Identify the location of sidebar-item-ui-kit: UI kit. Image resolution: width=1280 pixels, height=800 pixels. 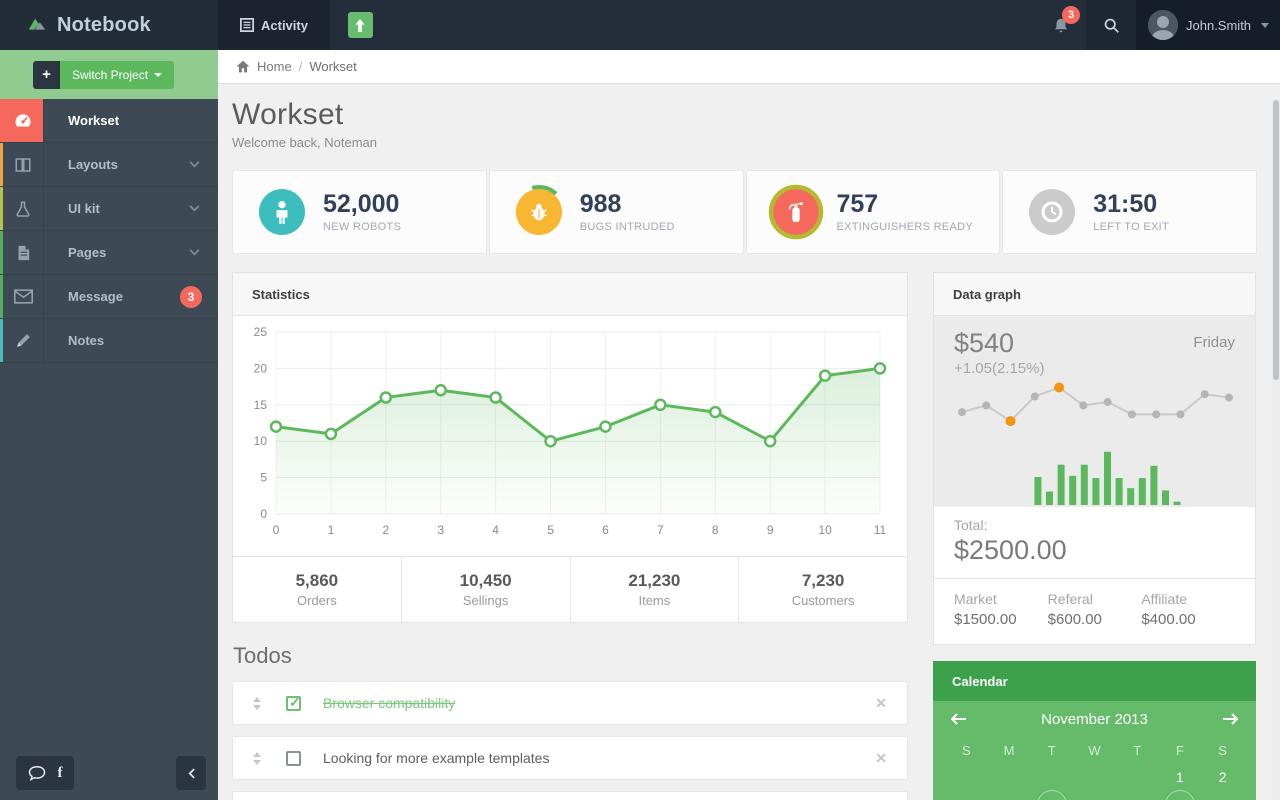
(109, 209).